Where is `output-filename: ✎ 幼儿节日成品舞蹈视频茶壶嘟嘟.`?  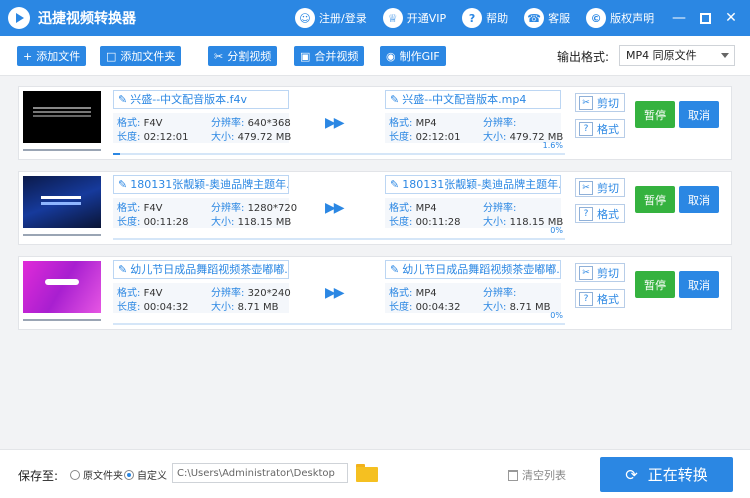 output-filename: ✎ 幼儿节日成品舞蹈视频茶壶嘟嘟. is located at coordinates (473, 269).